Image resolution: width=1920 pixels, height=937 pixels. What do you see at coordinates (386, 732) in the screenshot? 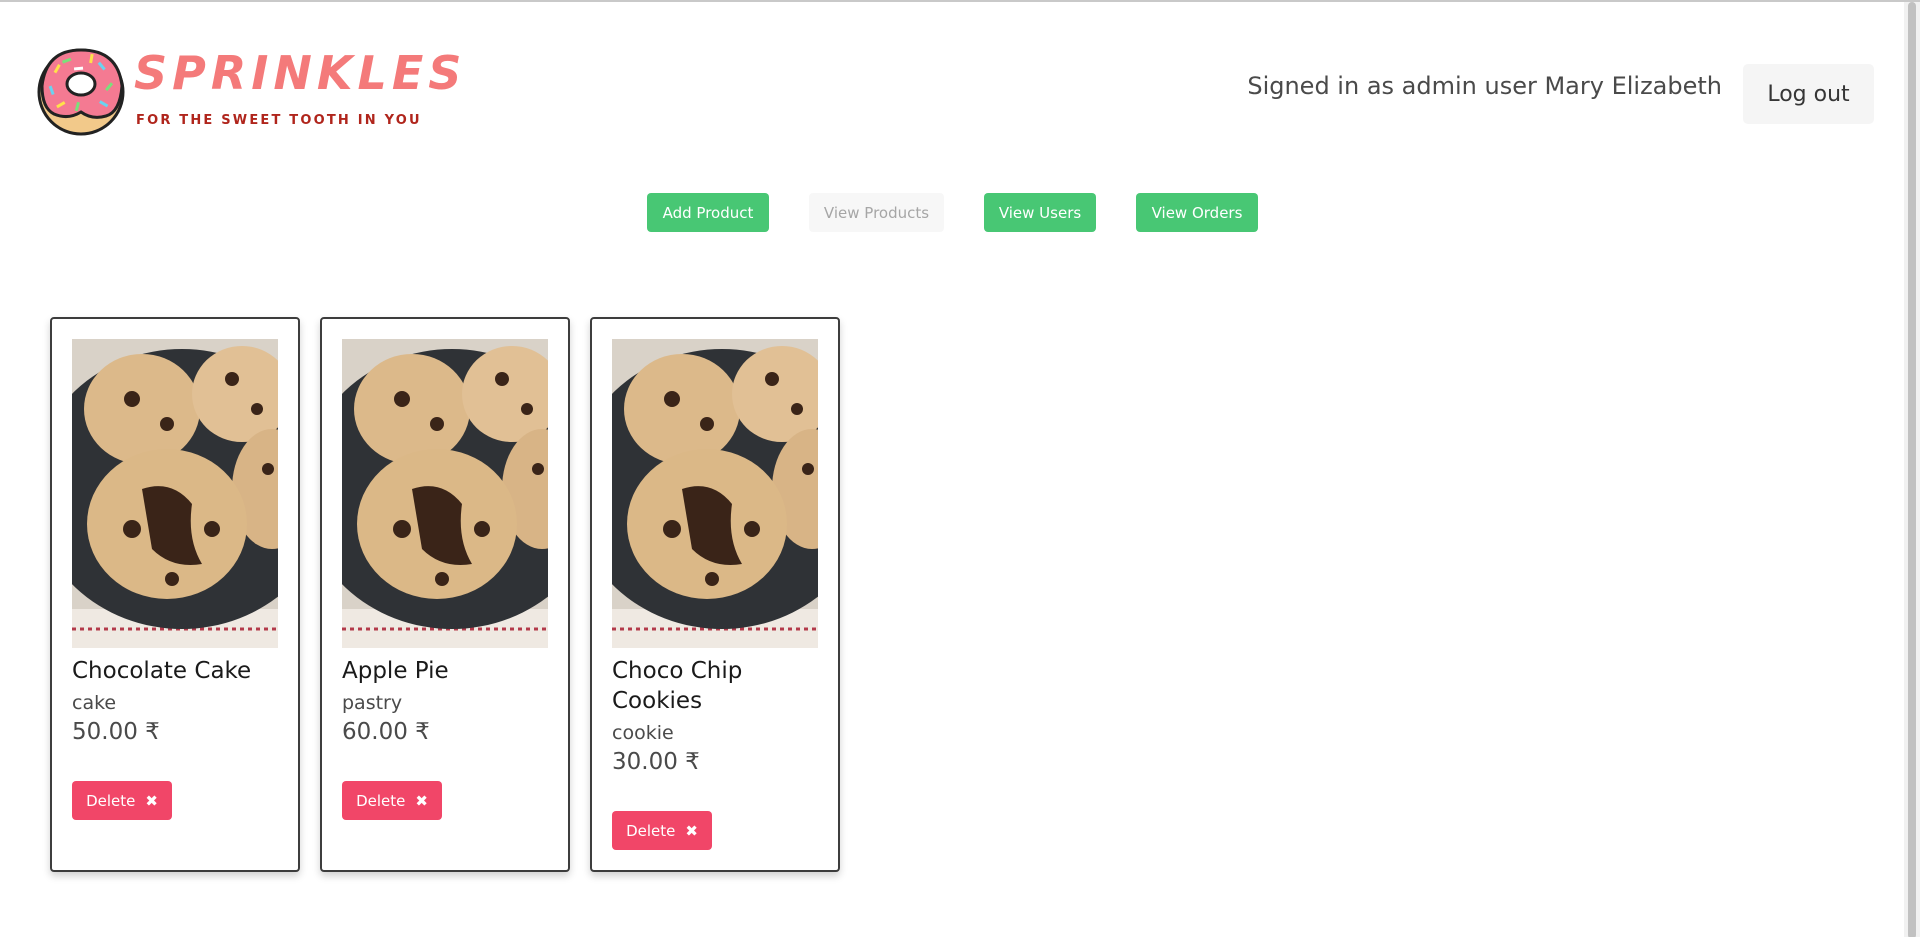
I see `product-price: 60.00 ₹` at bounding box center [386, 732].